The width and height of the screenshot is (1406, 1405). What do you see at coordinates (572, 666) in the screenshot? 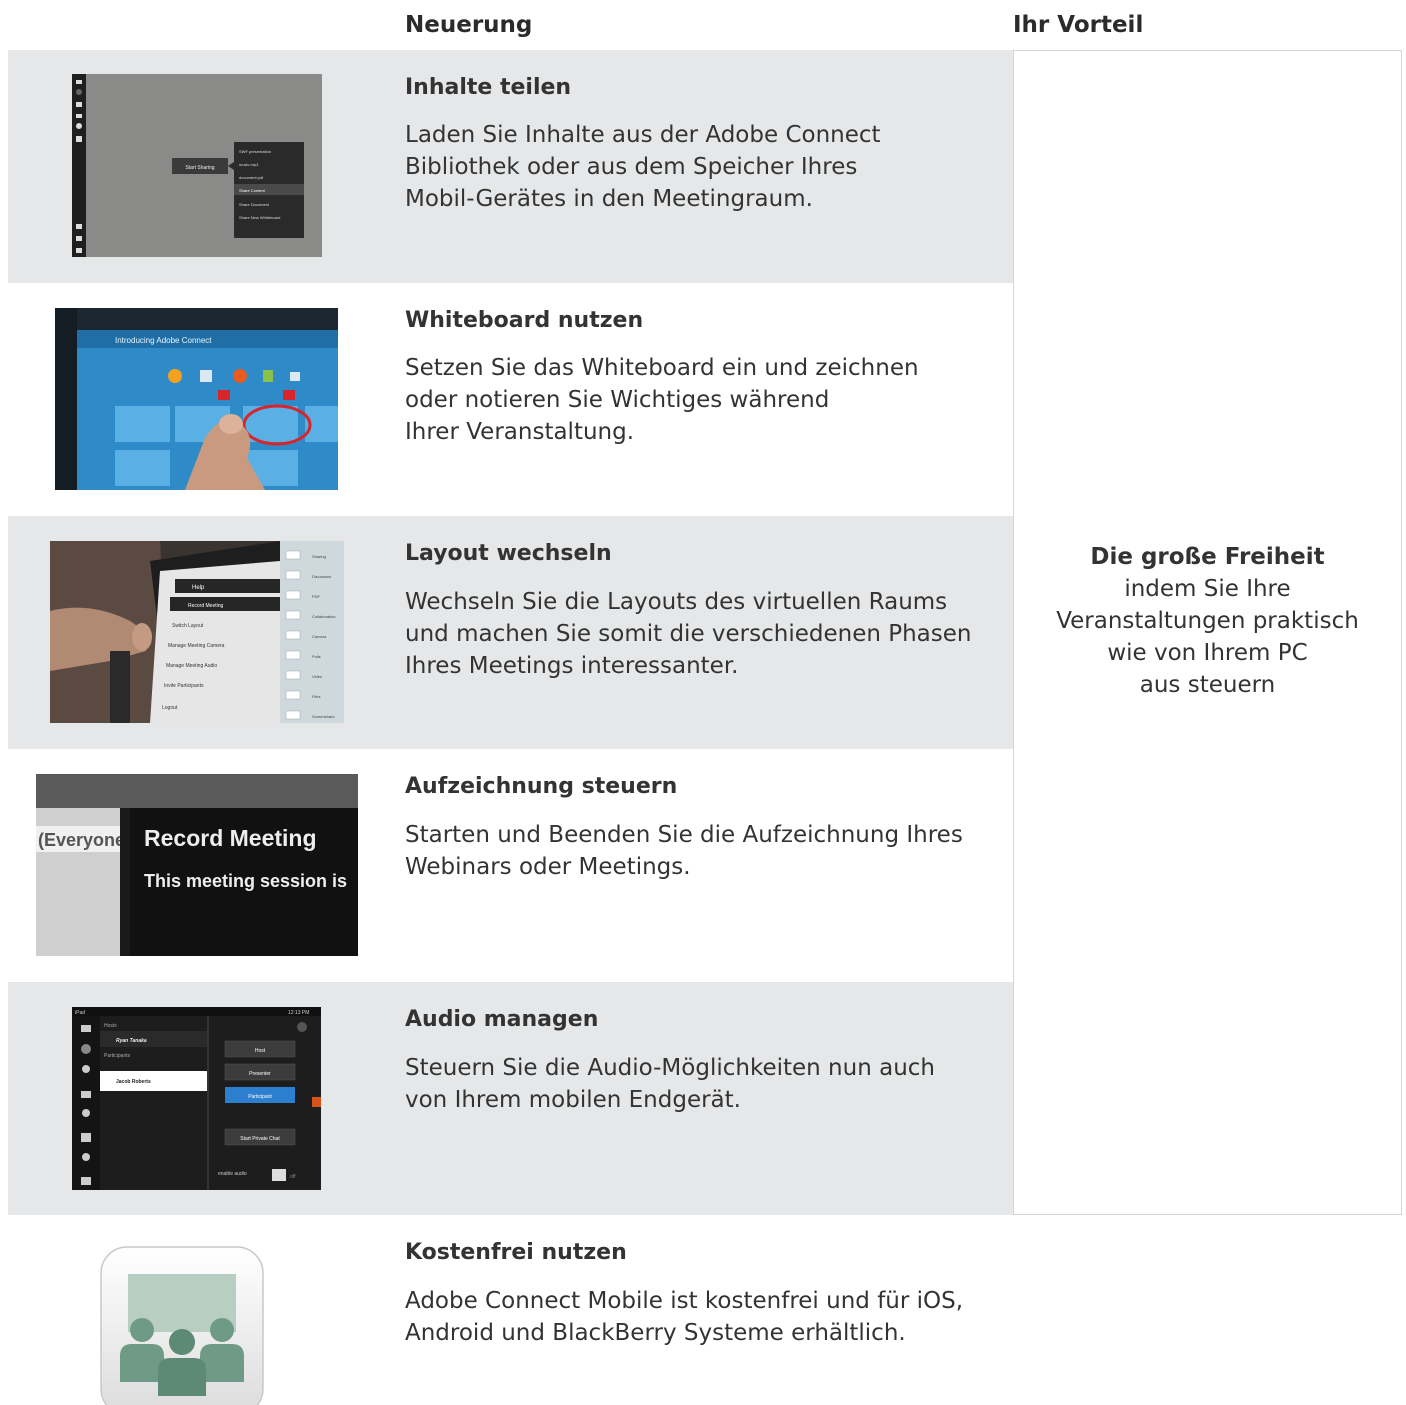
I see `description-line: Ihres Meetings interessanter.` at bounding box center [572, 666].